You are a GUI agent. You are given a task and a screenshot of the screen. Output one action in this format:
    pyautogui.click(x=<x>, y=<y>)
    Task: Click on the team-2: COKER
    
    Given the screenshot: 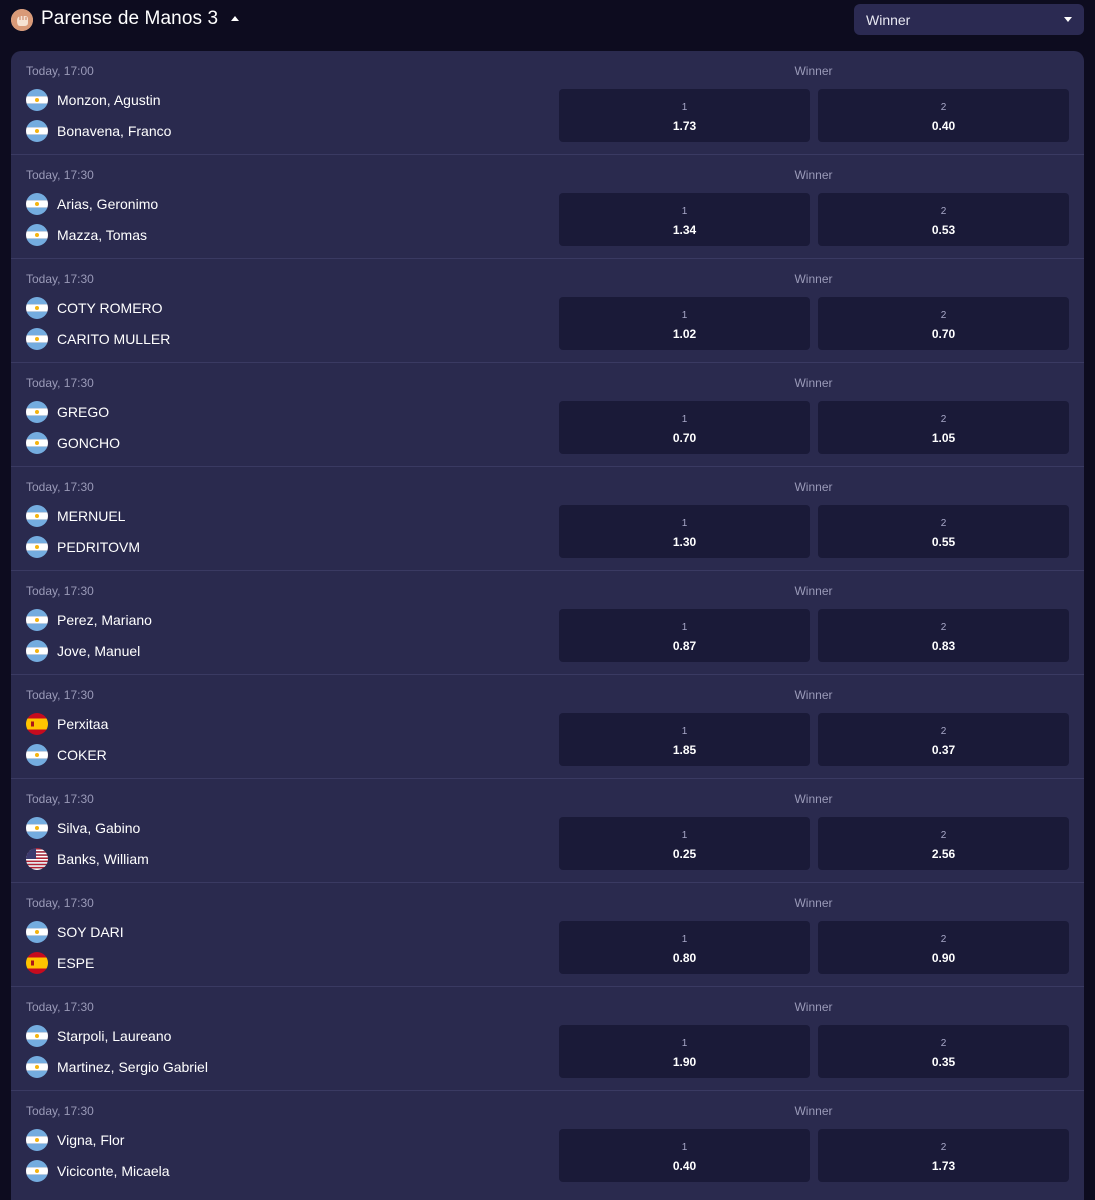 What is the action you would take?
    pyautogui.click(x=66, y=755)
    